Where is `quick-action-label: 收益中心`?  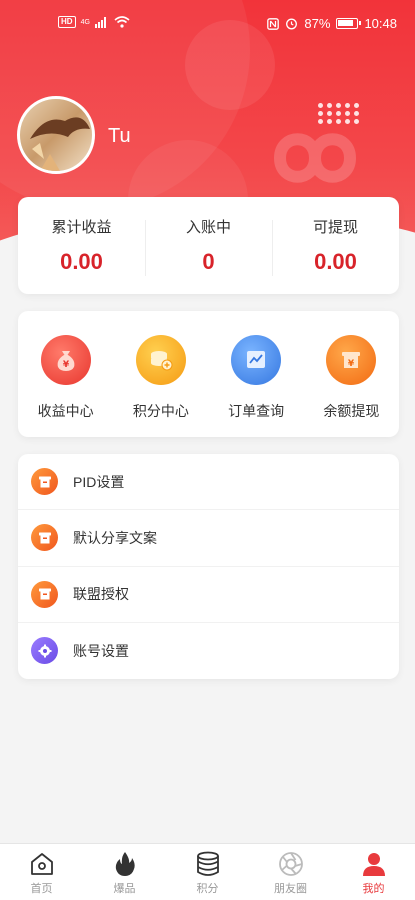 quick-action-label: 收益中心 is located at coordinates (65, 411).